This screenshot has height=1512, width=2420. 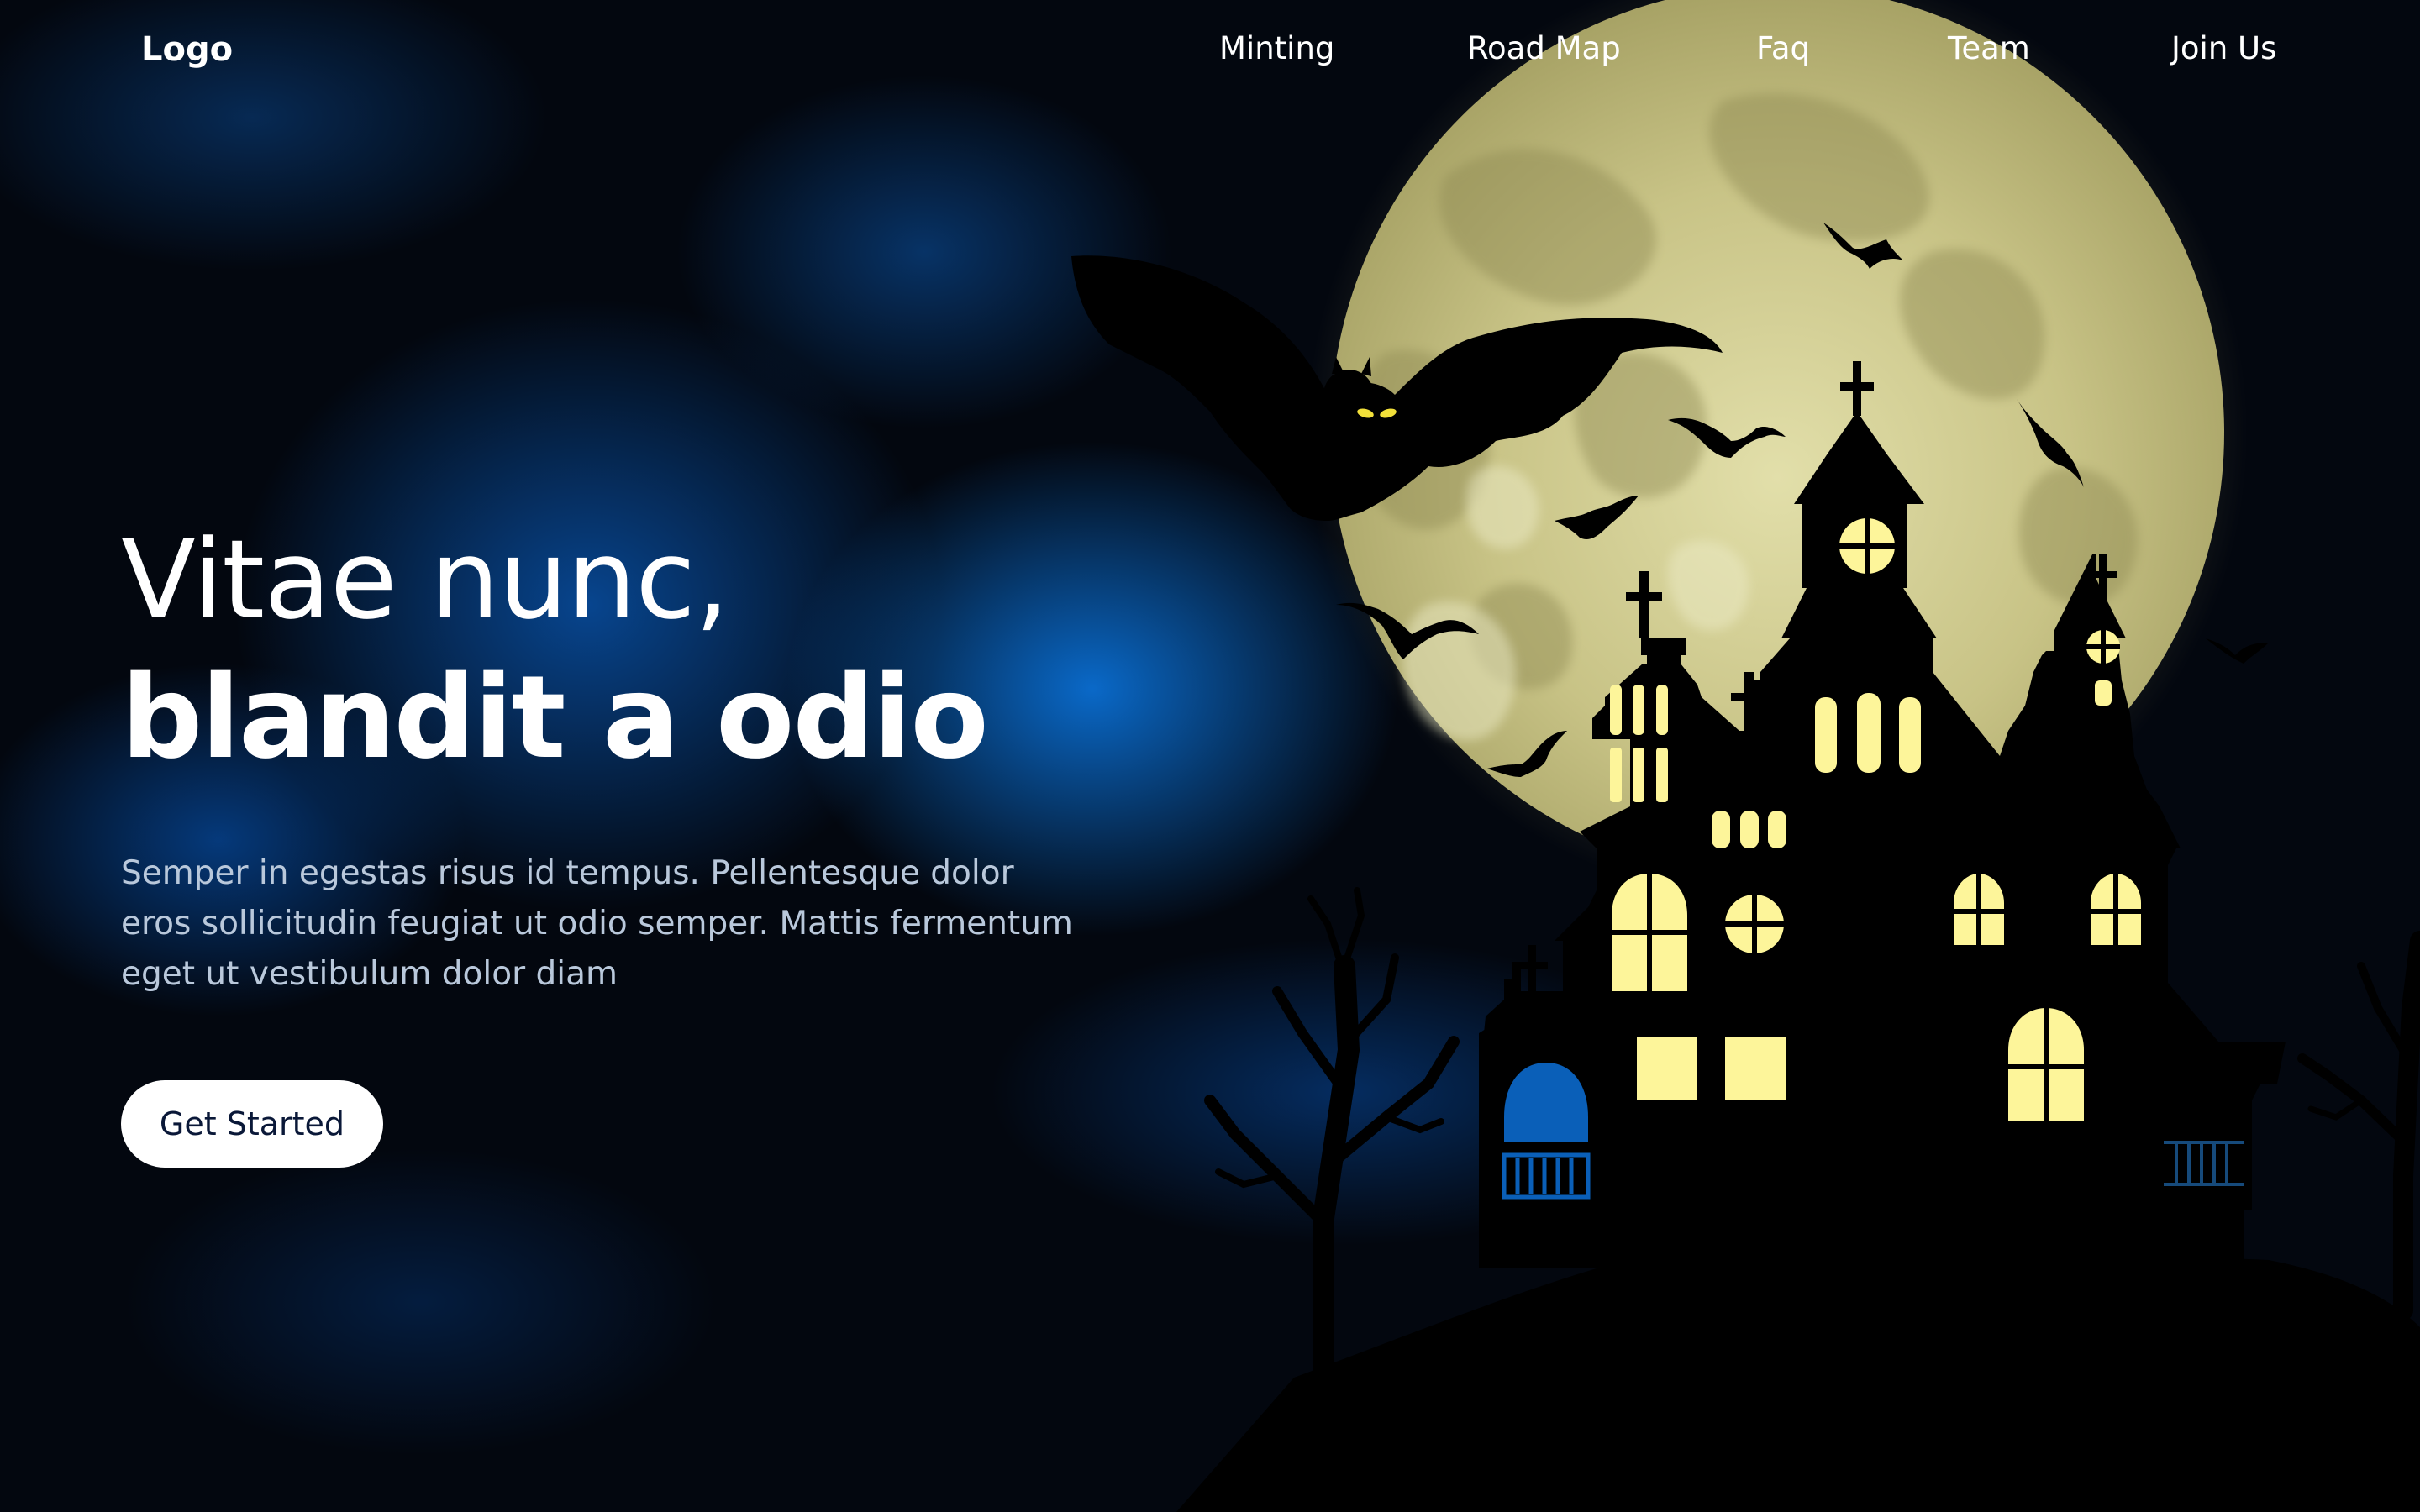 What do you see at coordinates (1544, 48) in the screenshot?
I see `nav-item-road-map: Road Map` at bounding box center [1544, 48].